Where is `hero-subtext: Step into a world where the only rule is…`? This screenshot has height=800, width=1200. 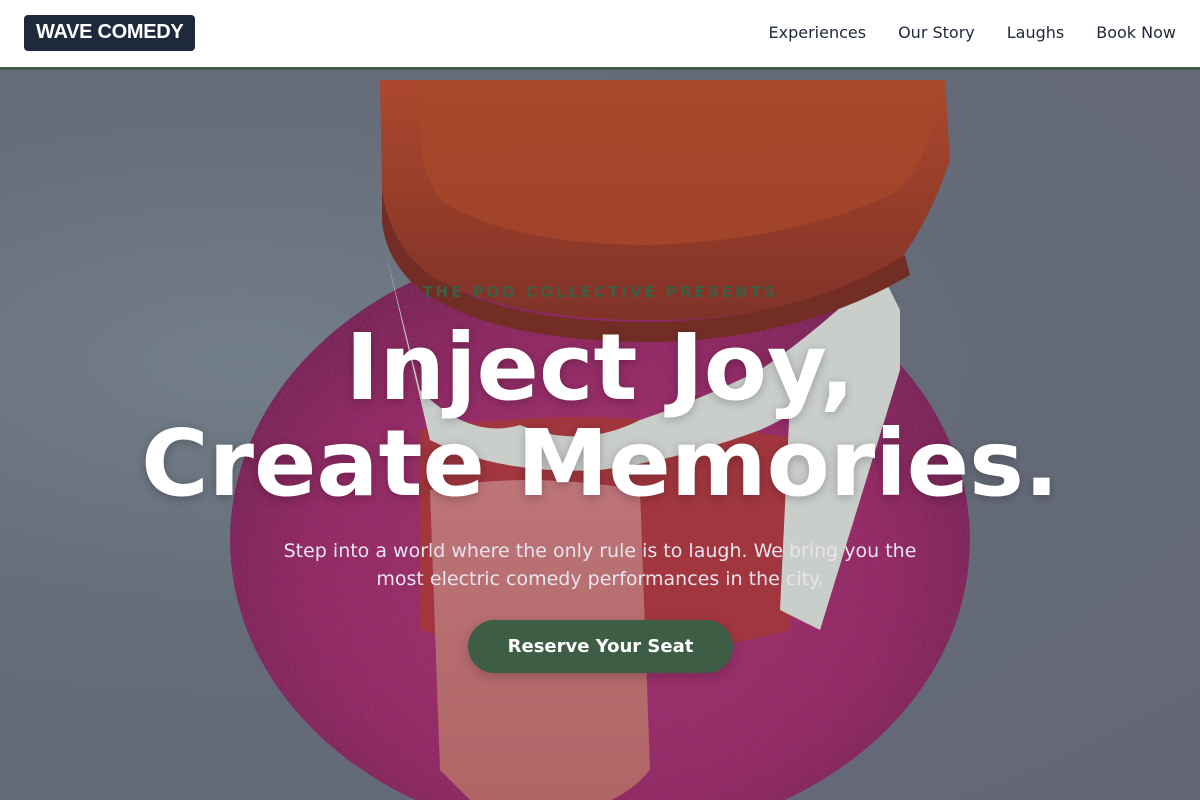 hero-subtext: Step into a world where the only rule is… is located at coordinates (600, 565).